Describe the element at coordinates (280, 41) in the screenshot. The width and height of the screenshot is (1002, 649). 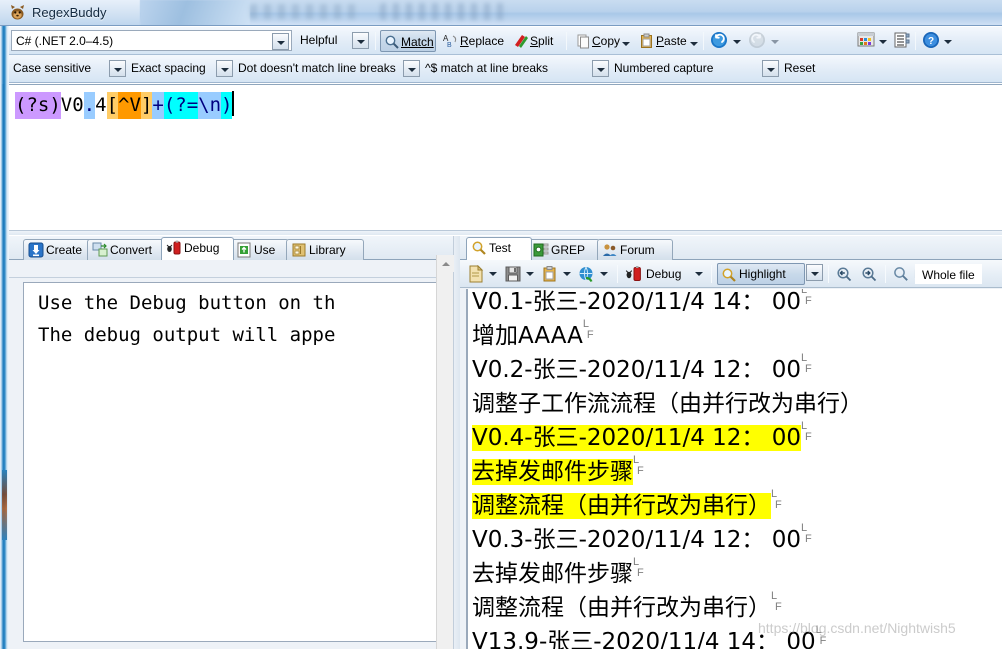
I see `chevron-down-icon` at that location.